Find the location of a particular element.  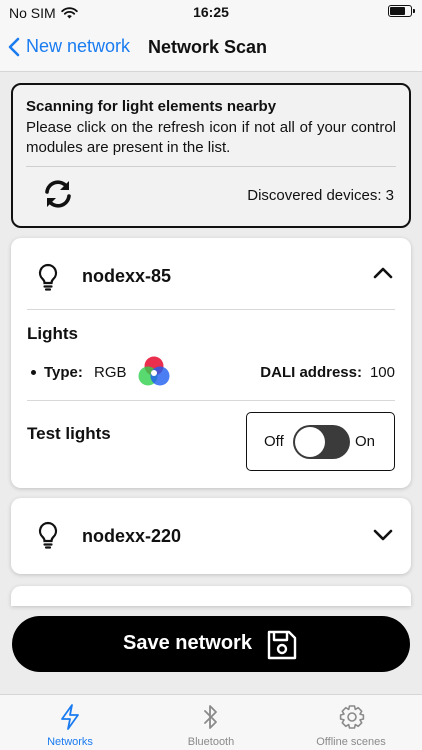

device-header: nodexx-85 is located at coordinates (211, 274).